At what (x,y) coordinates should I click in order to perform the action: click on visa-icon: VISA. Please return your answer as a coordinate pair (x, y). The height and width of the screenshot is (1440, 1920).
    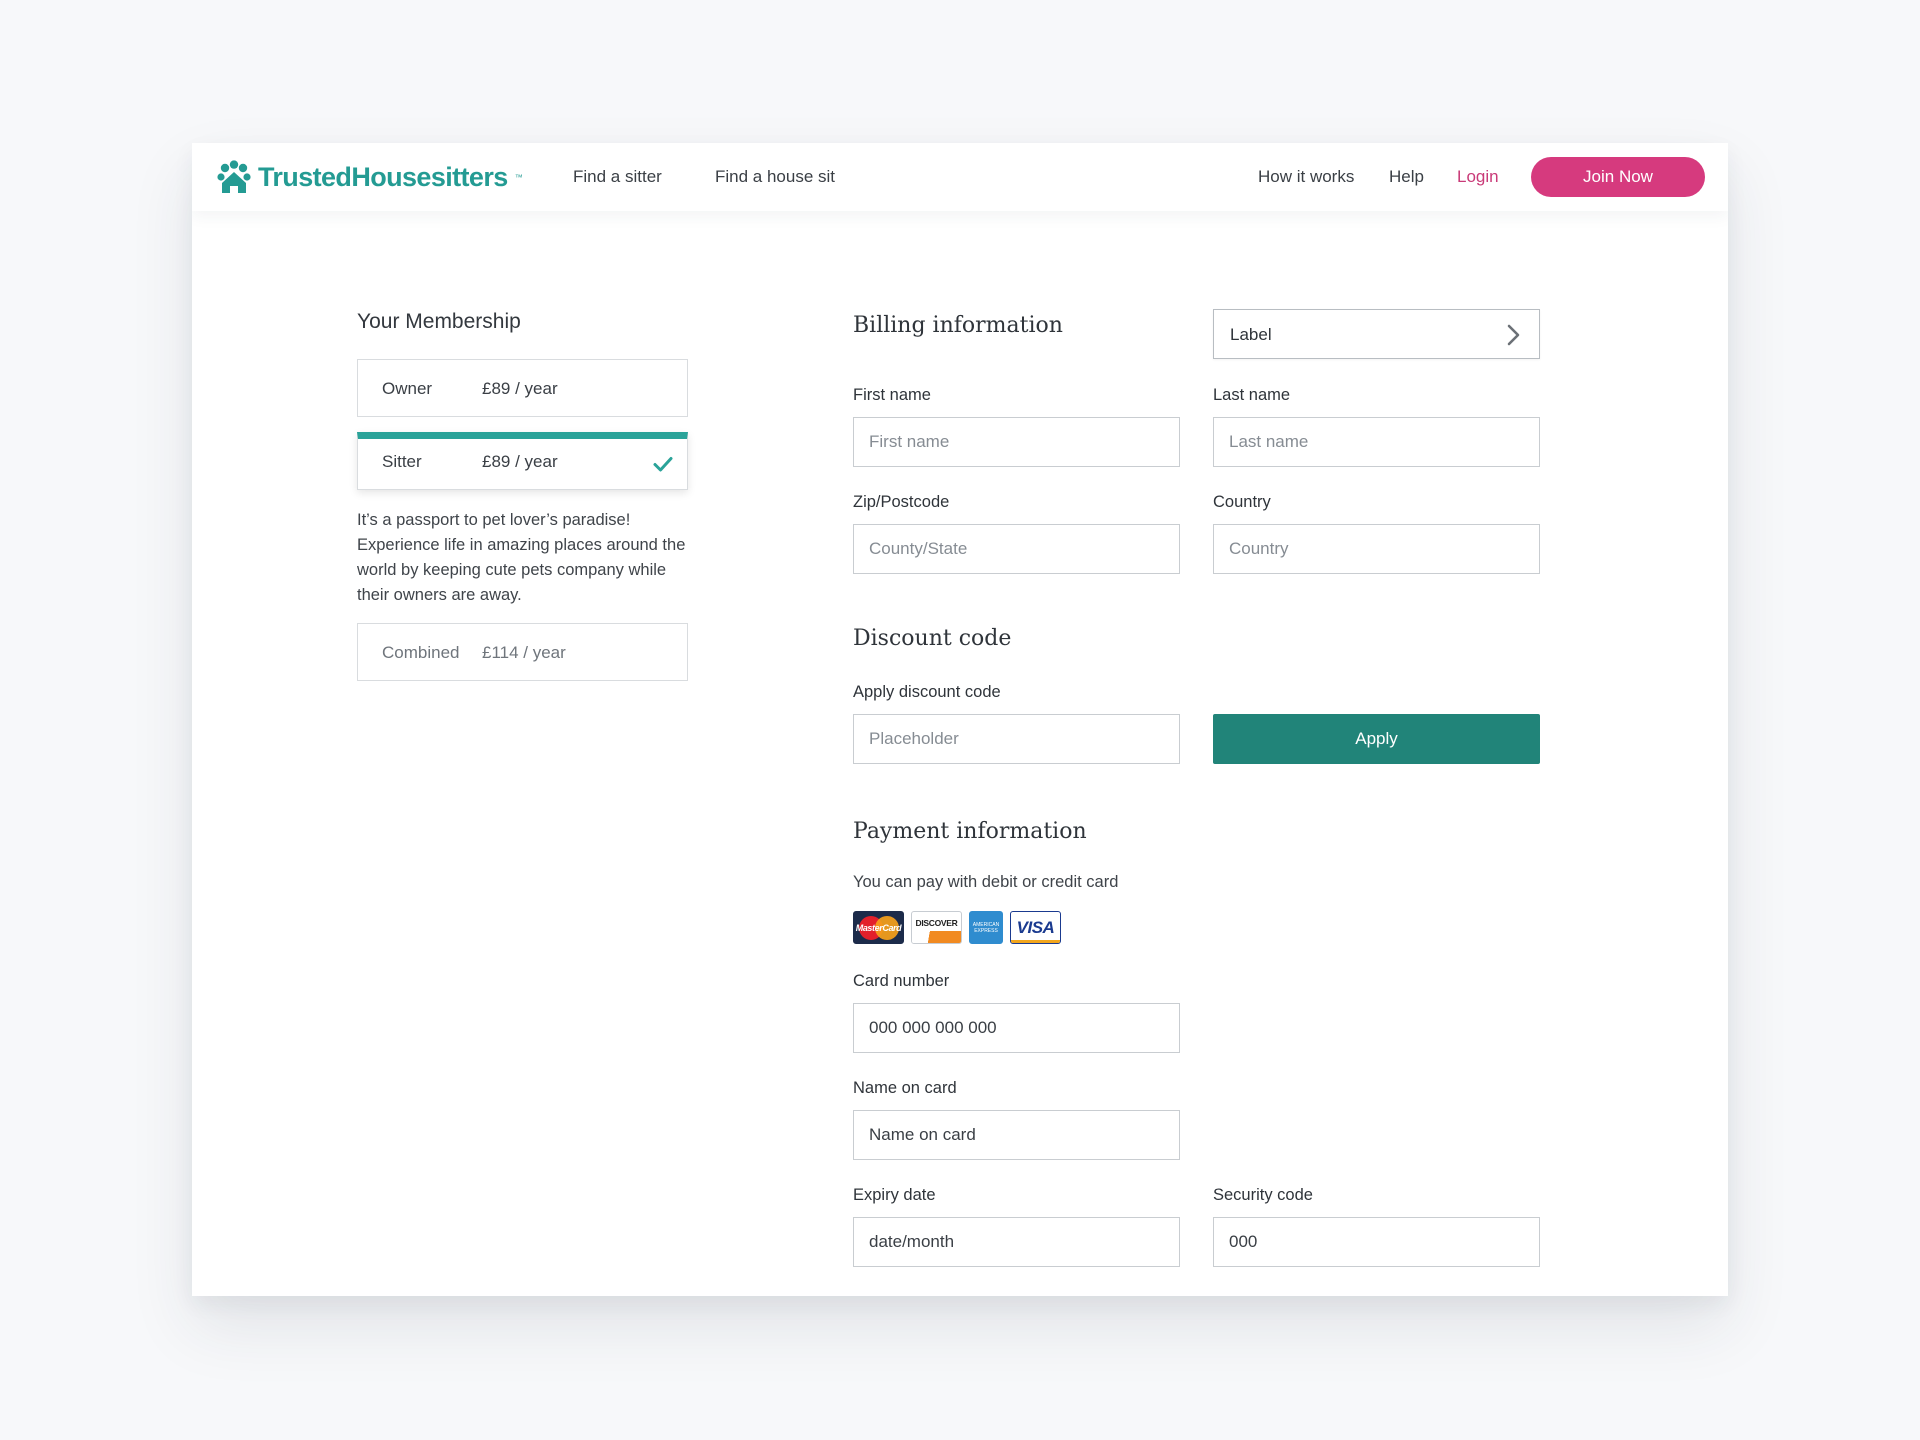
    Looking at the image, I should click on (1035, 927).